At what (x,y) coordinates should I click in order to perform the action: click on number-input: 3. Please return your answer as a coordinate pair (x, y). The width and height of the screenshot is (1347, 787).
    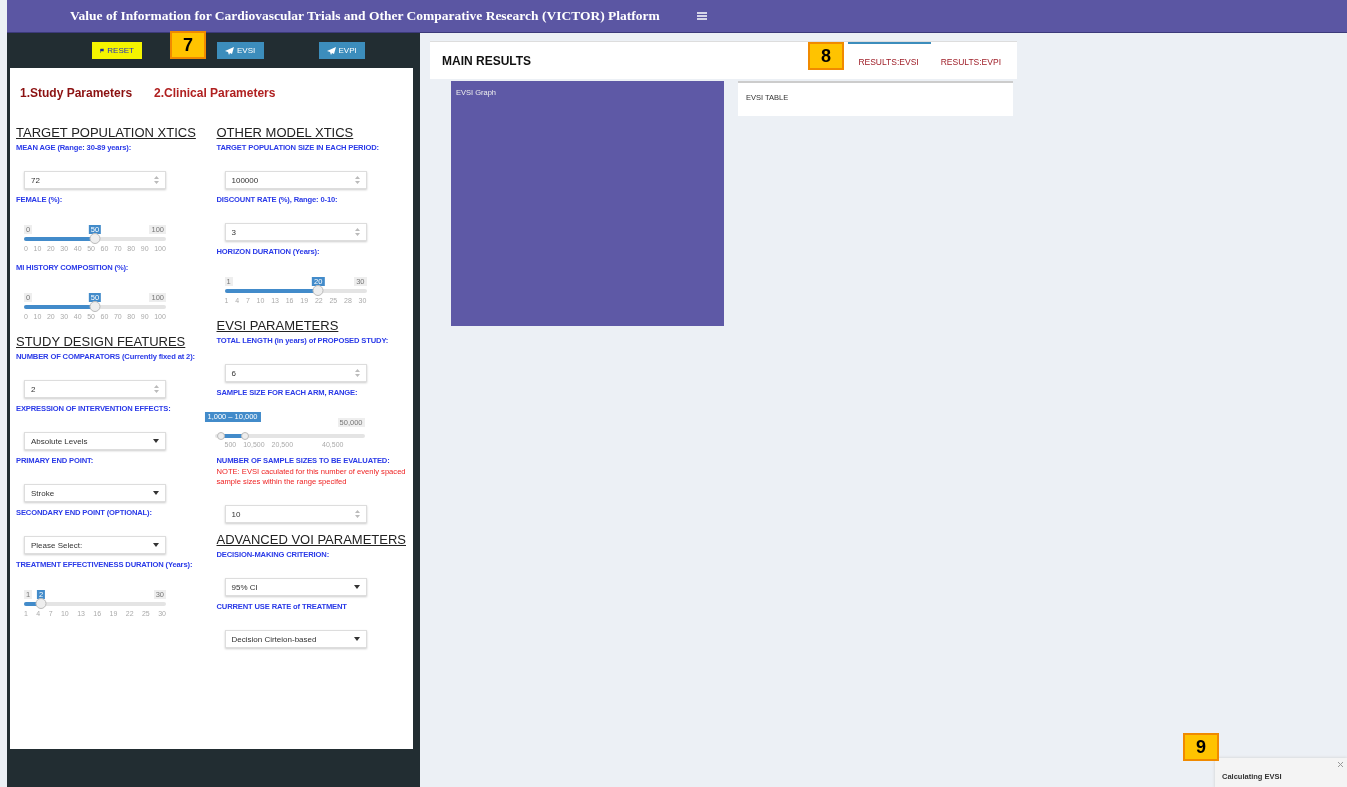
    Looking at the image, I should click on (295, 232).